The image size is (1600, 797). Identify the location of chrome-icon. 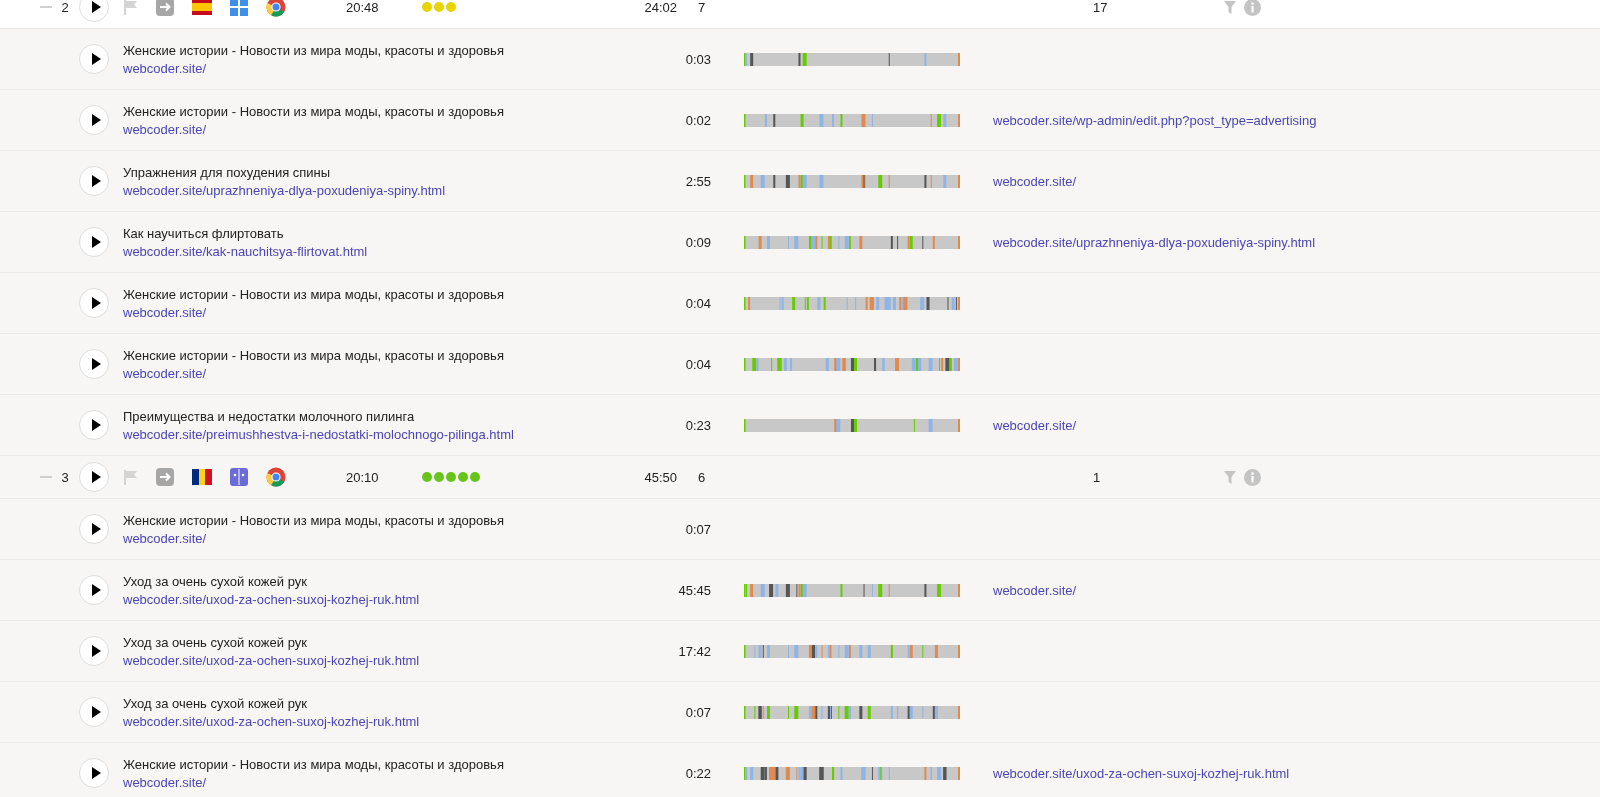
(276, 477).